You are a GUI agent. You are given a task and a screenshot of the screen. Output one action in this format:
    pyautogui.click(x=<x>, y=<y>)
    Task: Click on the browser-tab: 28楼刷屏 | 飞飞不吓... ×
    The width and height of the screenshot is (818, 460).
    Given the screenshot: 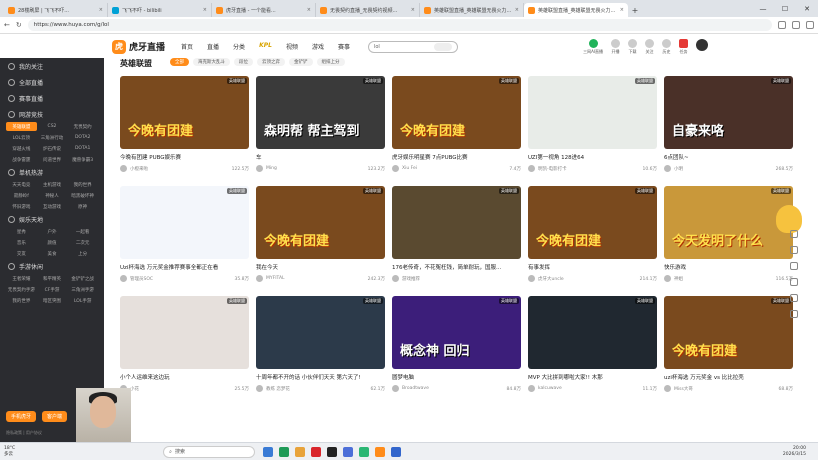 What is the action you would take?
    pyautogui.click(x=56, y=10)
    